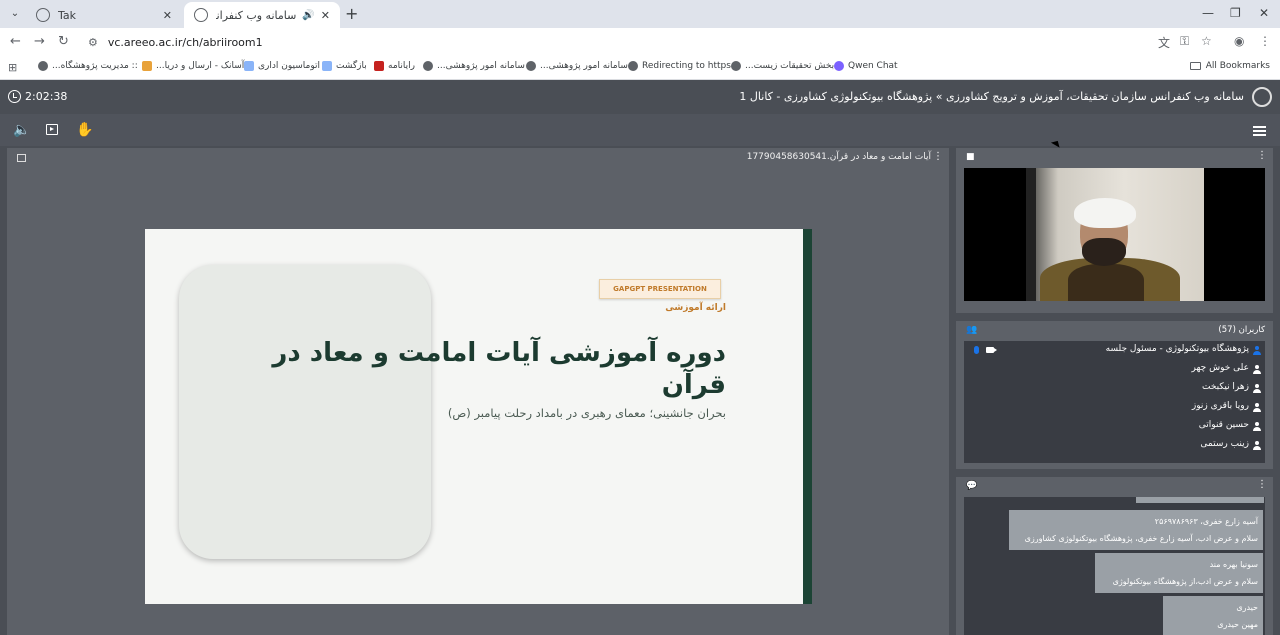  Describe the element at coordinates (1114, 445) in the screenshot. I see `user-item: زینب رستمی` at that location.